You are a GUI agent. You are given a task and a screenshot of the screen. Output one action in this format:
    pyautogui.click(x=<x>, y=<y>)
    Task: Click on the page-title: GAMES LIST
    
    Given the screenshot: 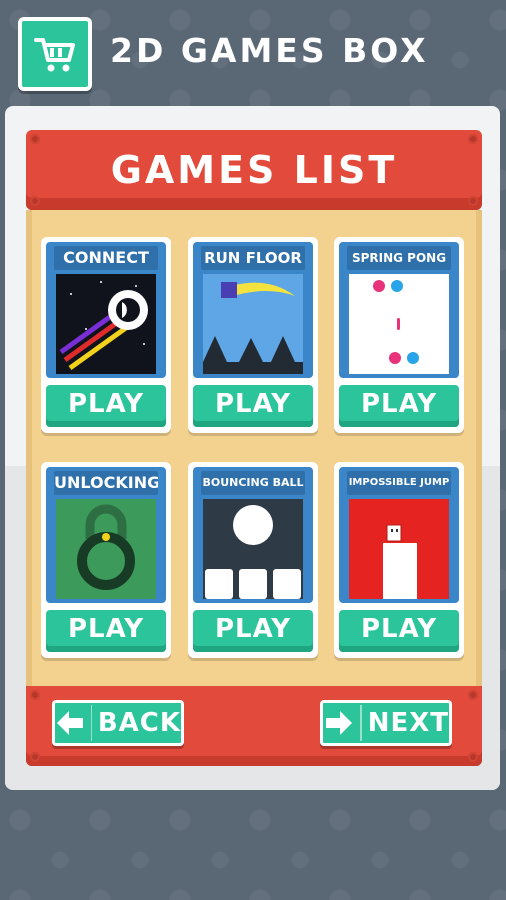 What is the action you would take?
    pyautogui.click(x=254, y=170)
    